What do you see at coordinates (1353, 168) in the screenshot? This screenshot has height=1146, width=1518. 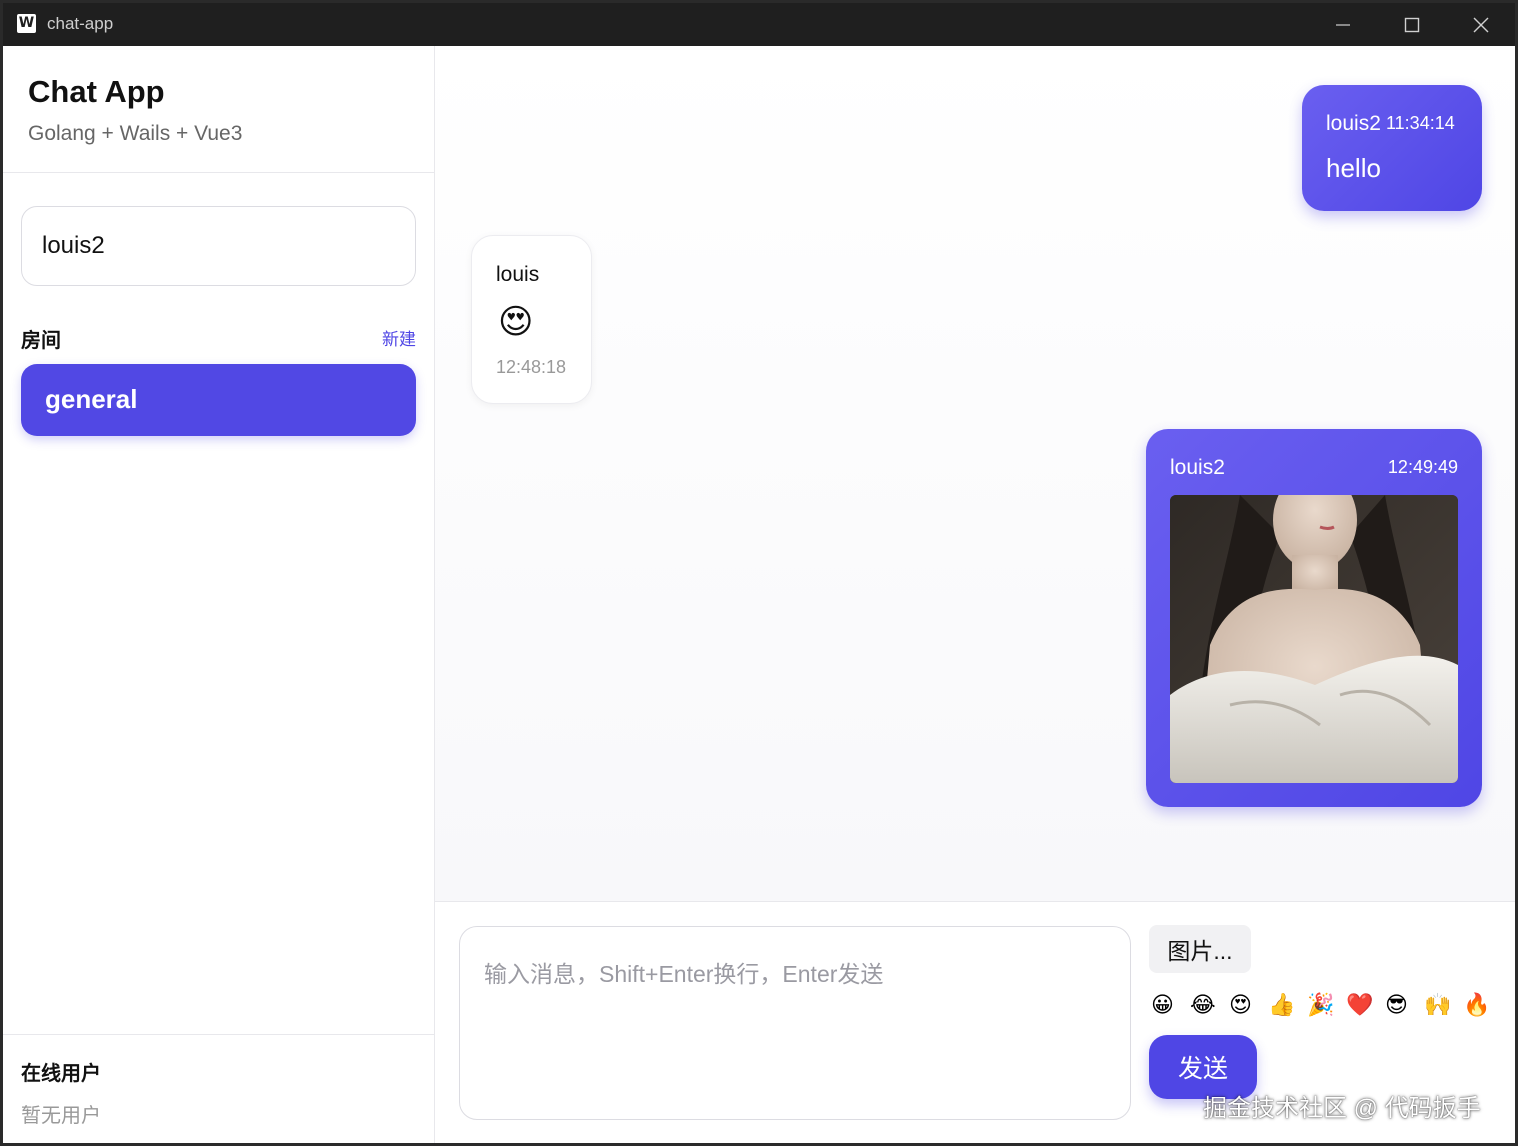 I see `message-text: hello` at bounding box center [1353, 168].